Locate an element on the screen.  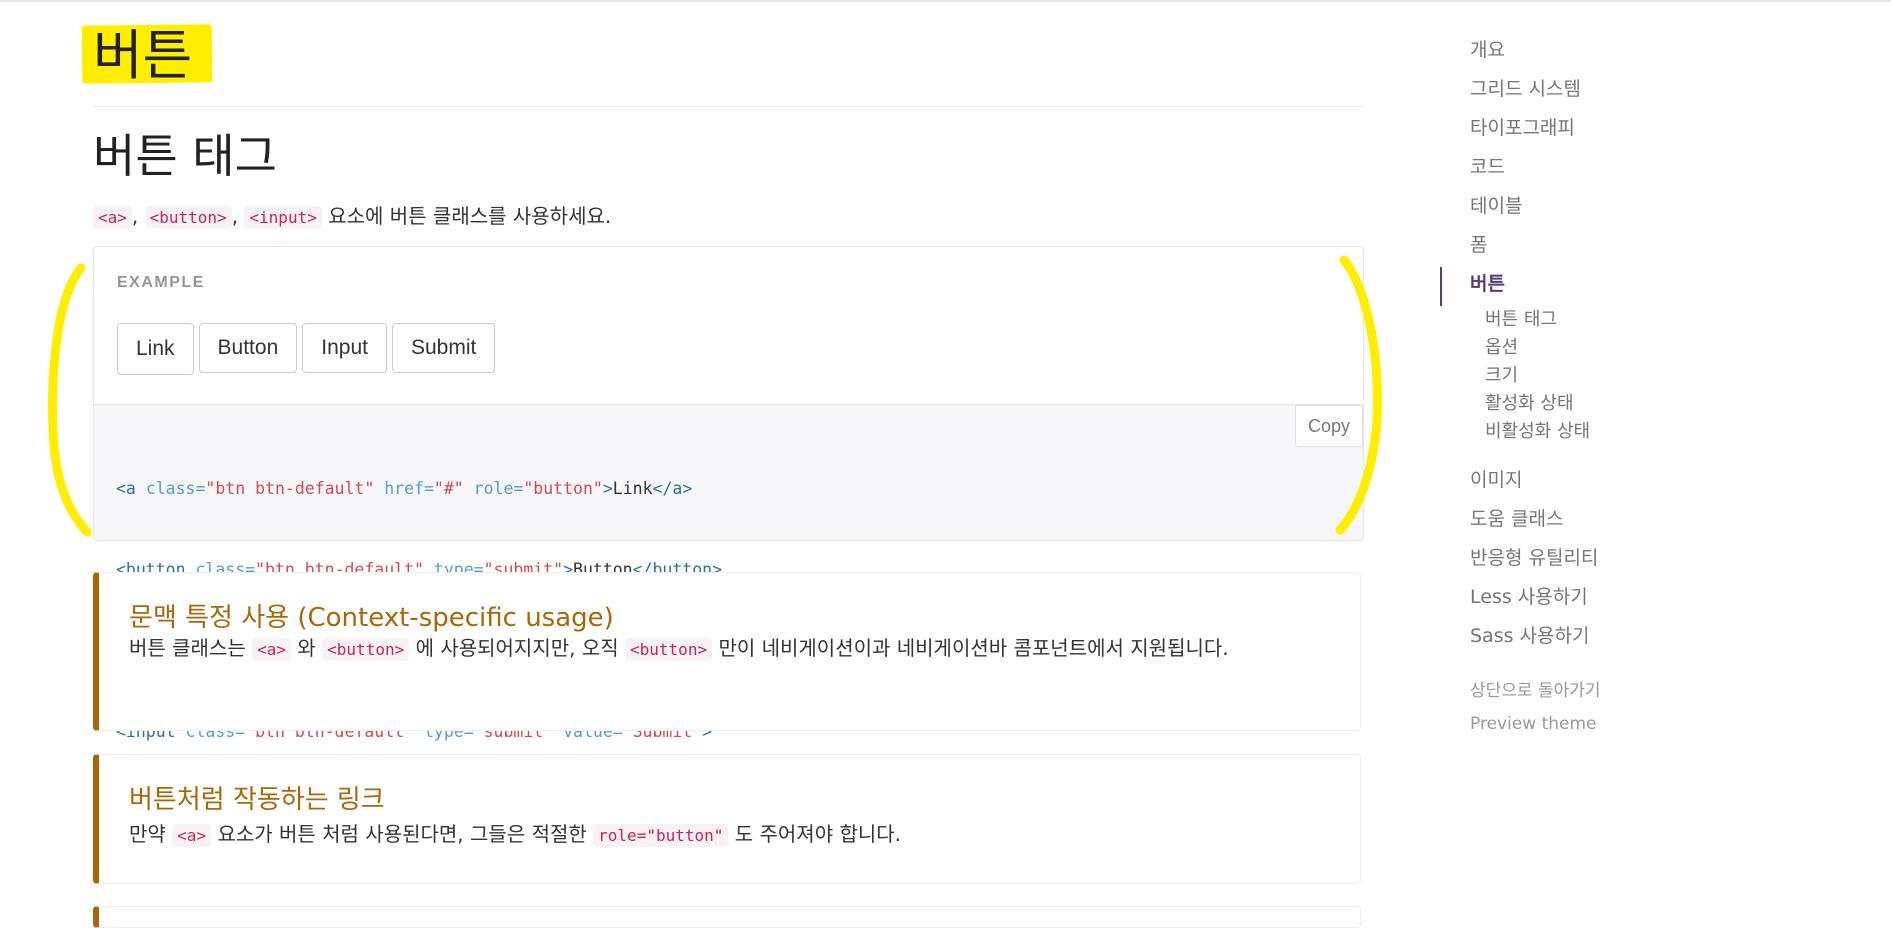
example-buttons: Link Button Input Submit is located at coordinates (306, 349).